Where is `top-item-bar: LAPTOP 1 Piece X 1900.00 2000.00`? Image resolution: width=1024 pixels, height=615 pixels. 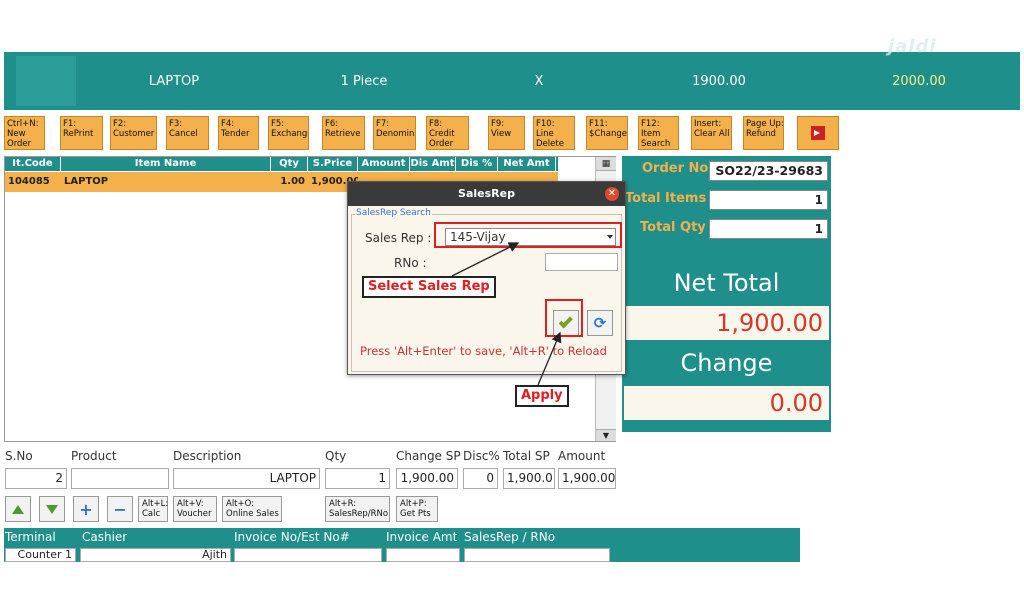 top-item-bar: LAPTOP 1 Piece X 1900.00 2000.00 is located at coordinates (512, 81).